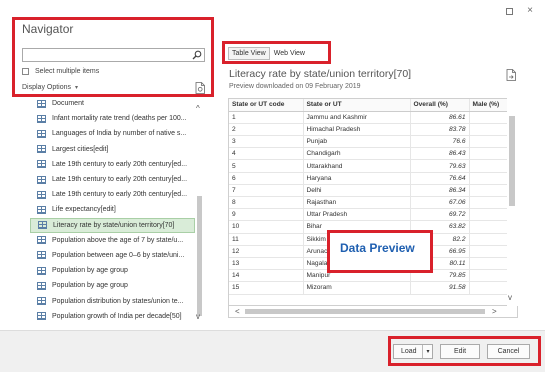 The height and width of the screenshot is (372, 545). Describe the element at coordinates (357, 105) in the screenshot. I see `column-header: State or UT` at that location.